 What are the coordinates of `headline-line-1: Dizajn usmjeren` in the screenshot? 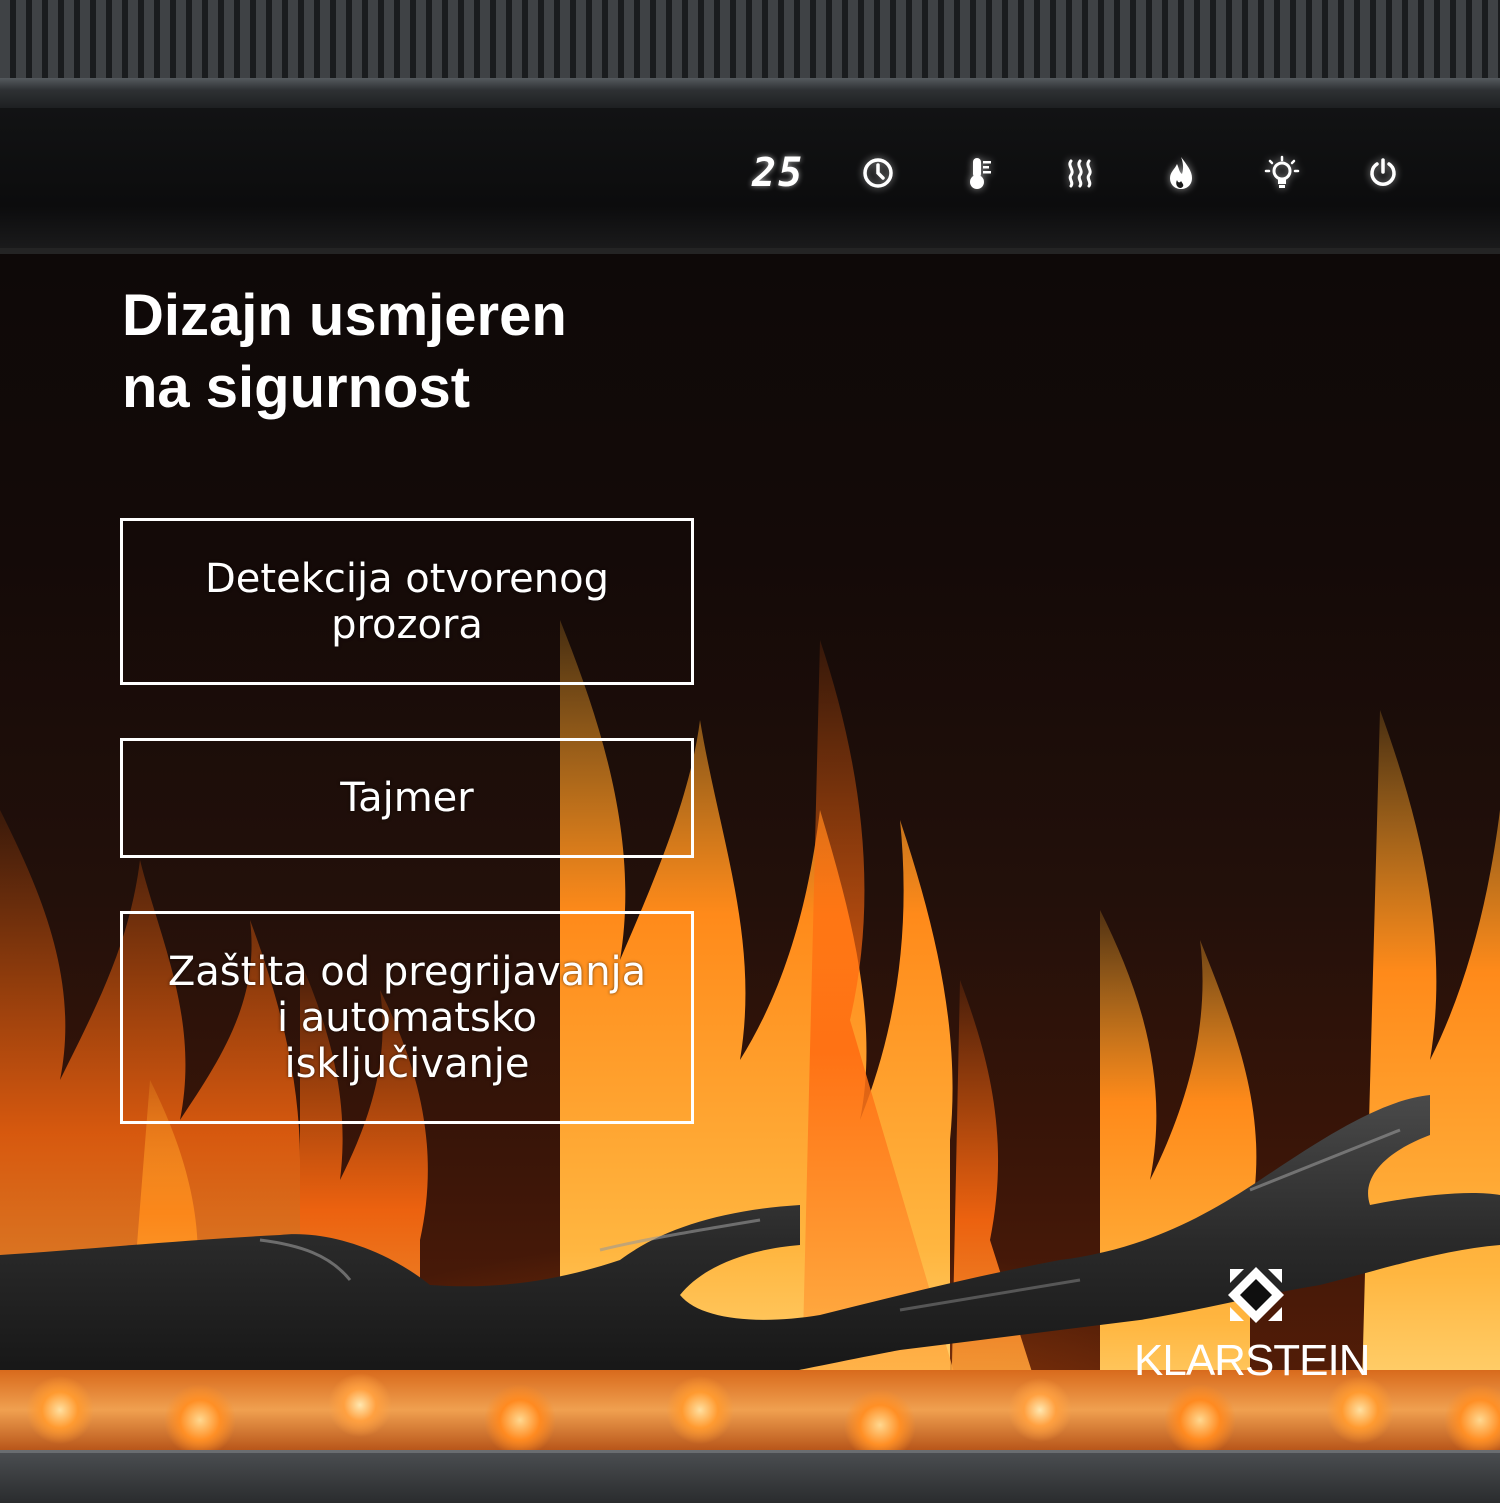 It's located at (344, 315).